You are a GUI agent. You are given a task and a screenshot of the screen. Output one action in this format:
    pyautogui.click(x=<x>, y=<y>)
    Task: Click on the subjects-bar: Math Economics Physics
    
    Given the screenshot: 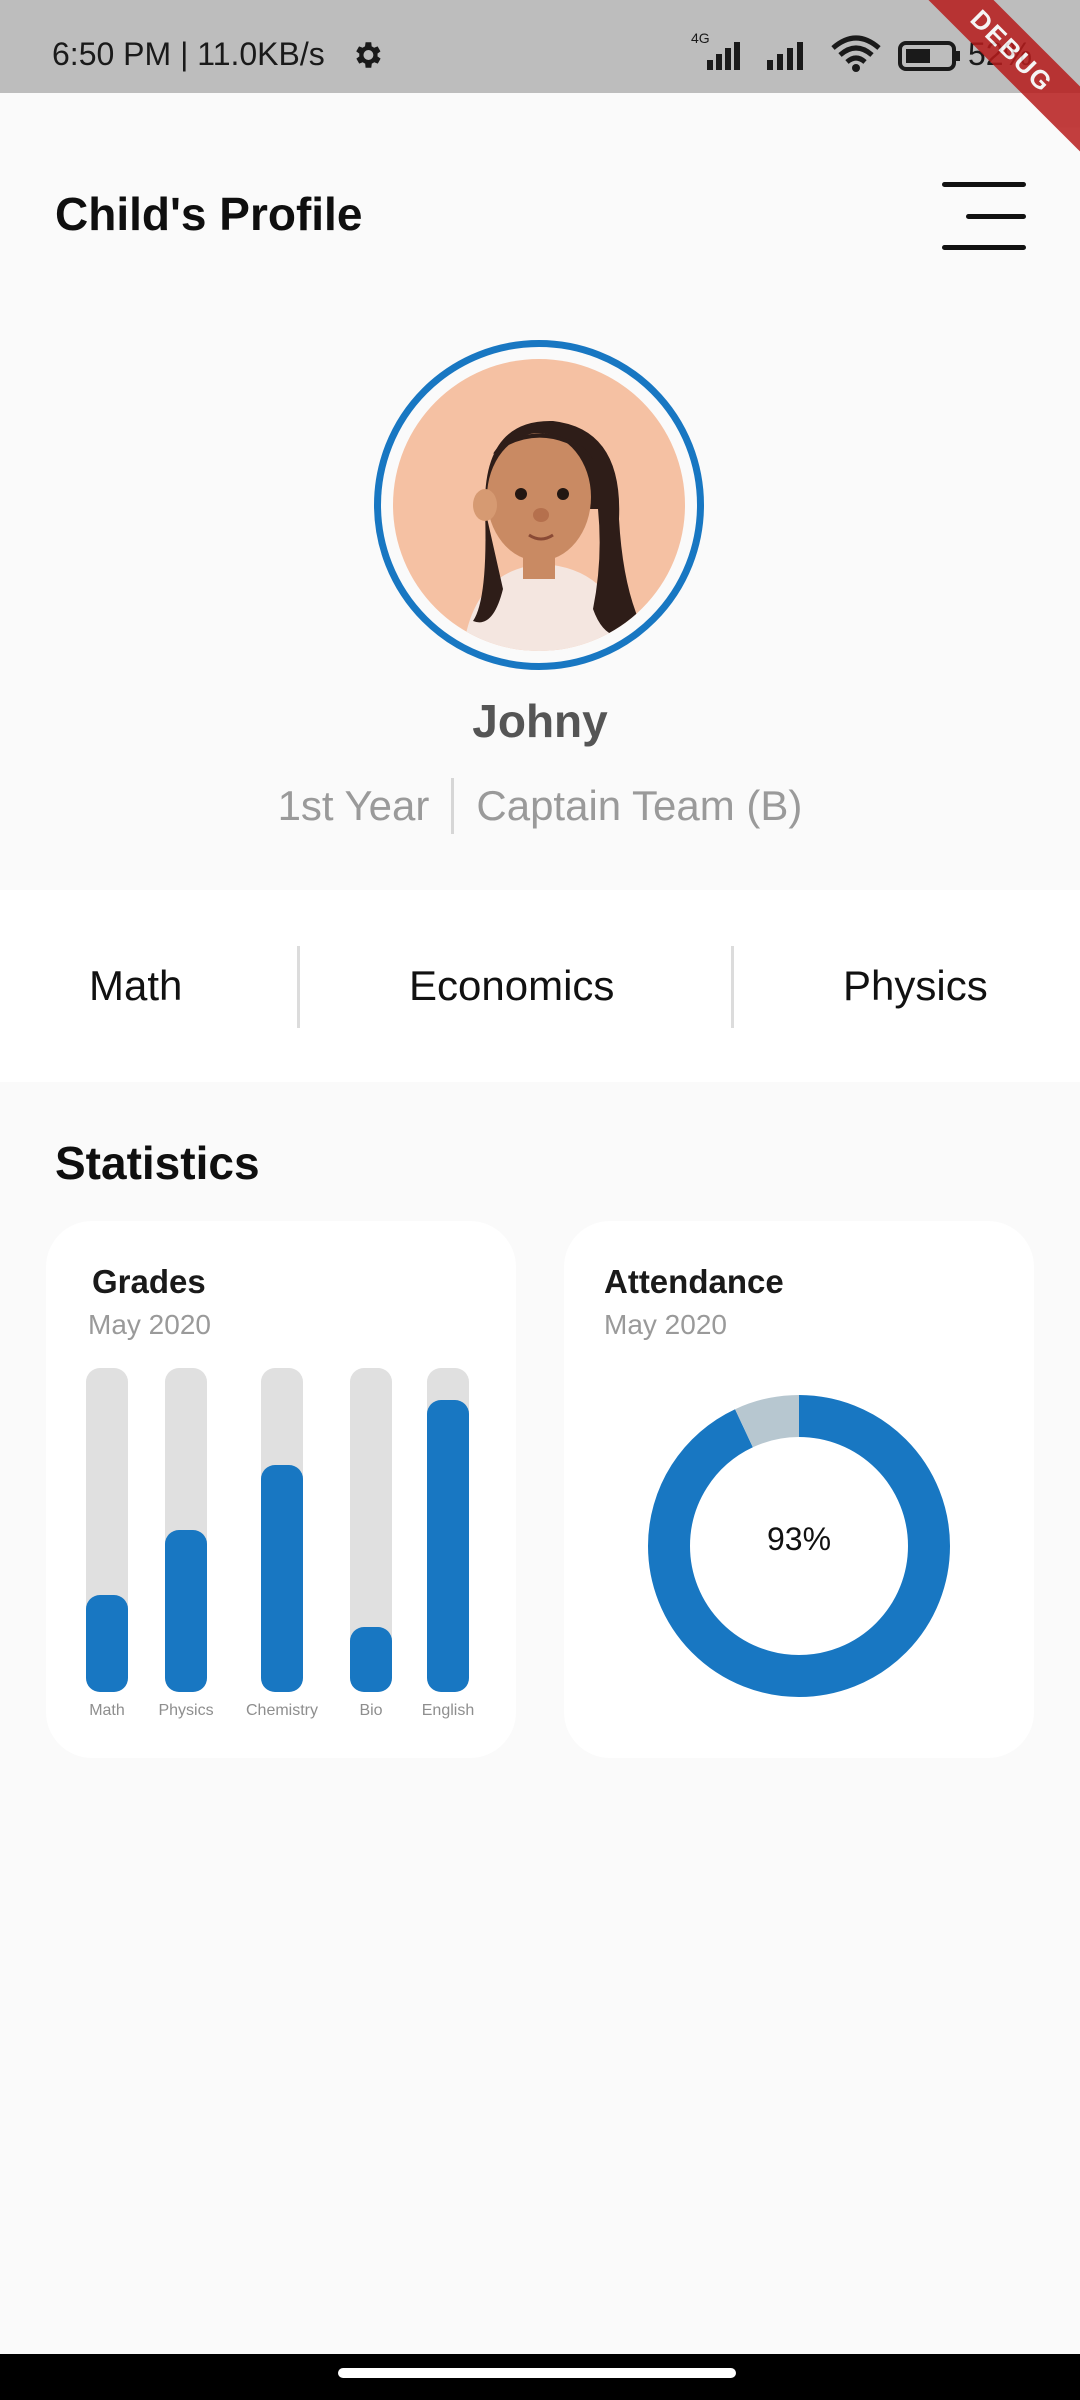 What is the action you would take?
    pyautogui.click(x=540, y=986)
    